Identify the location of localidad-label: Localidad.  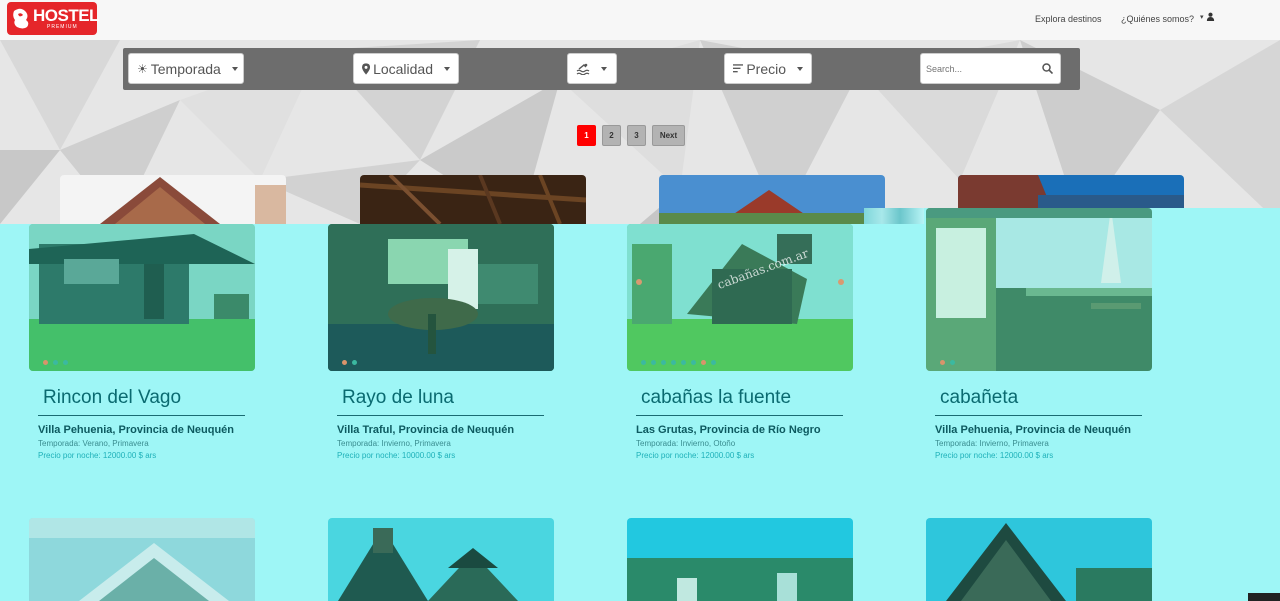
(403, 68).